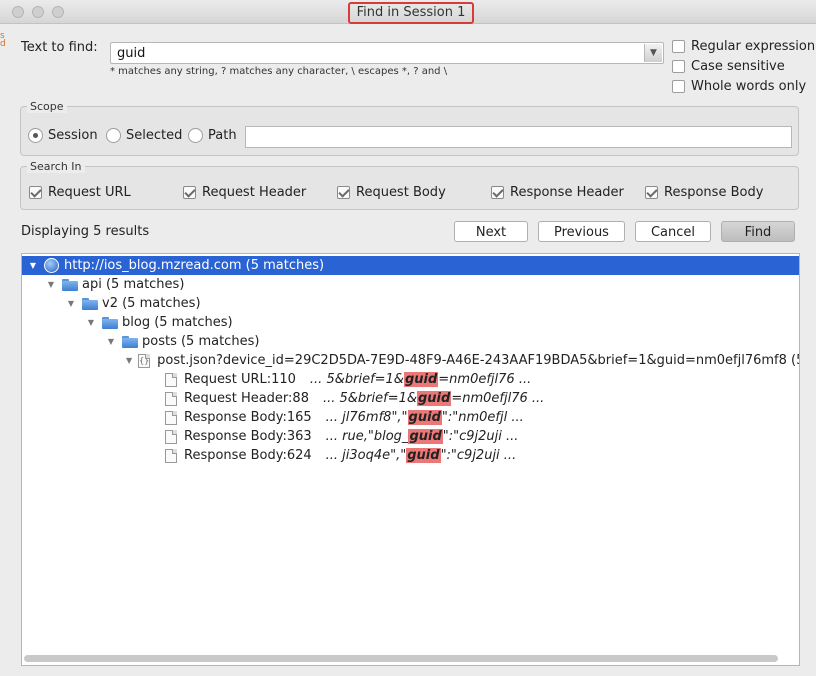 The image size is (816, 676). I want to click on case-checkbox, so click(678, 66).